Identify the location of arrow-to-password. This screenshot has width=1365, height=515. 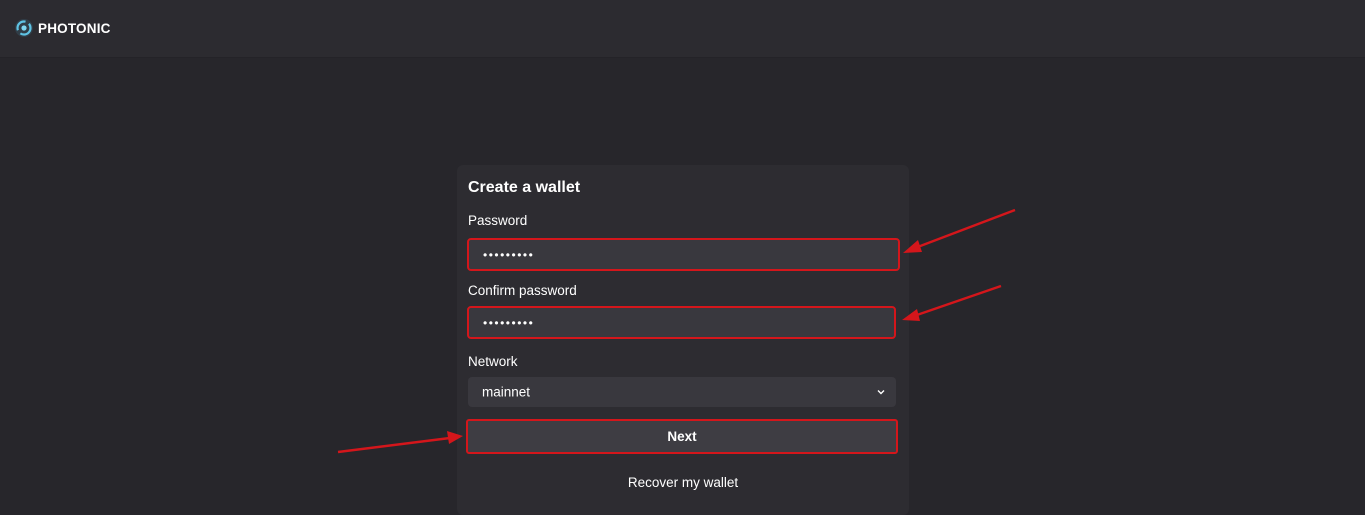
(959, 230).